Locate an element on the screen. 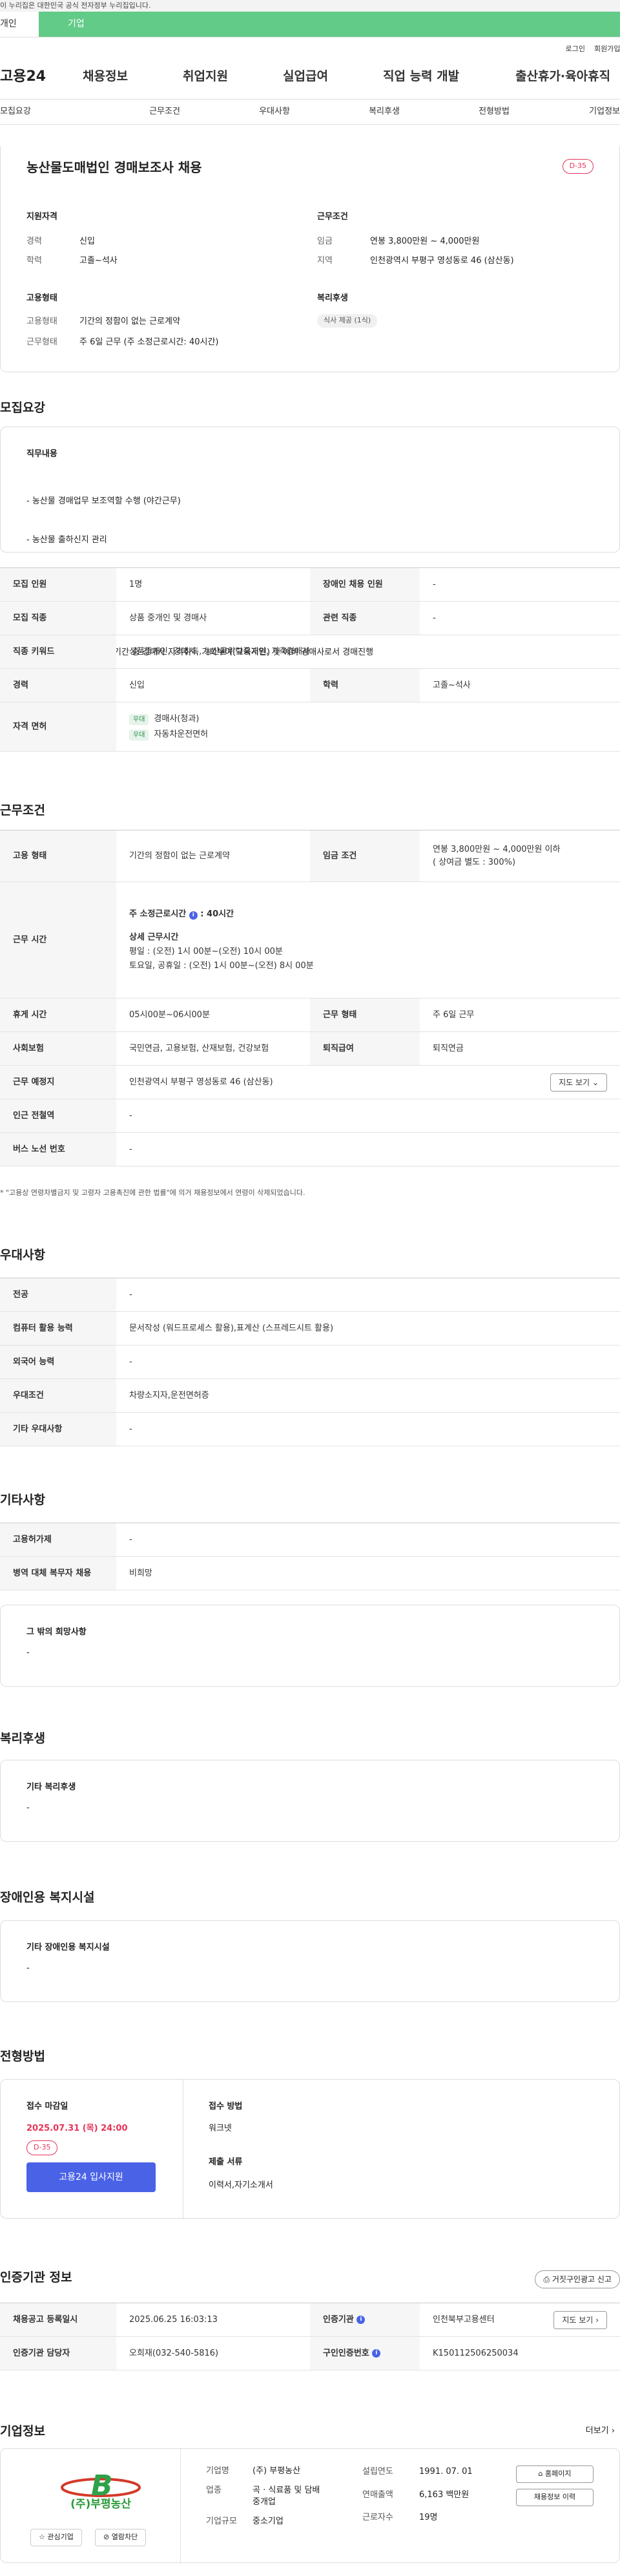 Image resolution: width=620 pixels, height=2576 pixels. table-header: 구인인증번호 i is located at coordinates (365, 2353).